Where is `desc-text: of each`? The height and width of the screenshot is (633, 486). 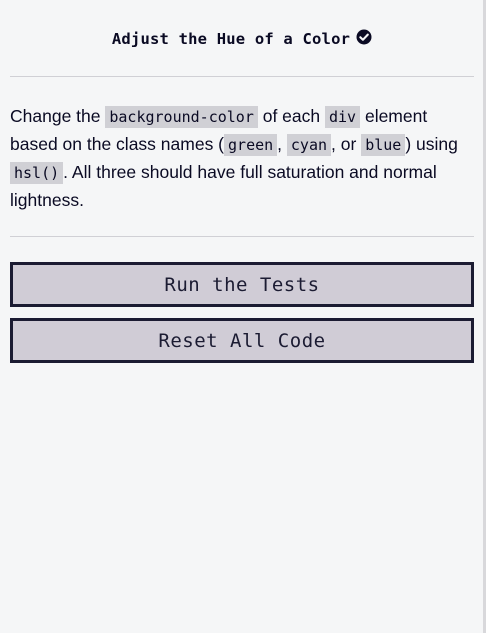
desc-text: of each is located at coordinates (291, 116).